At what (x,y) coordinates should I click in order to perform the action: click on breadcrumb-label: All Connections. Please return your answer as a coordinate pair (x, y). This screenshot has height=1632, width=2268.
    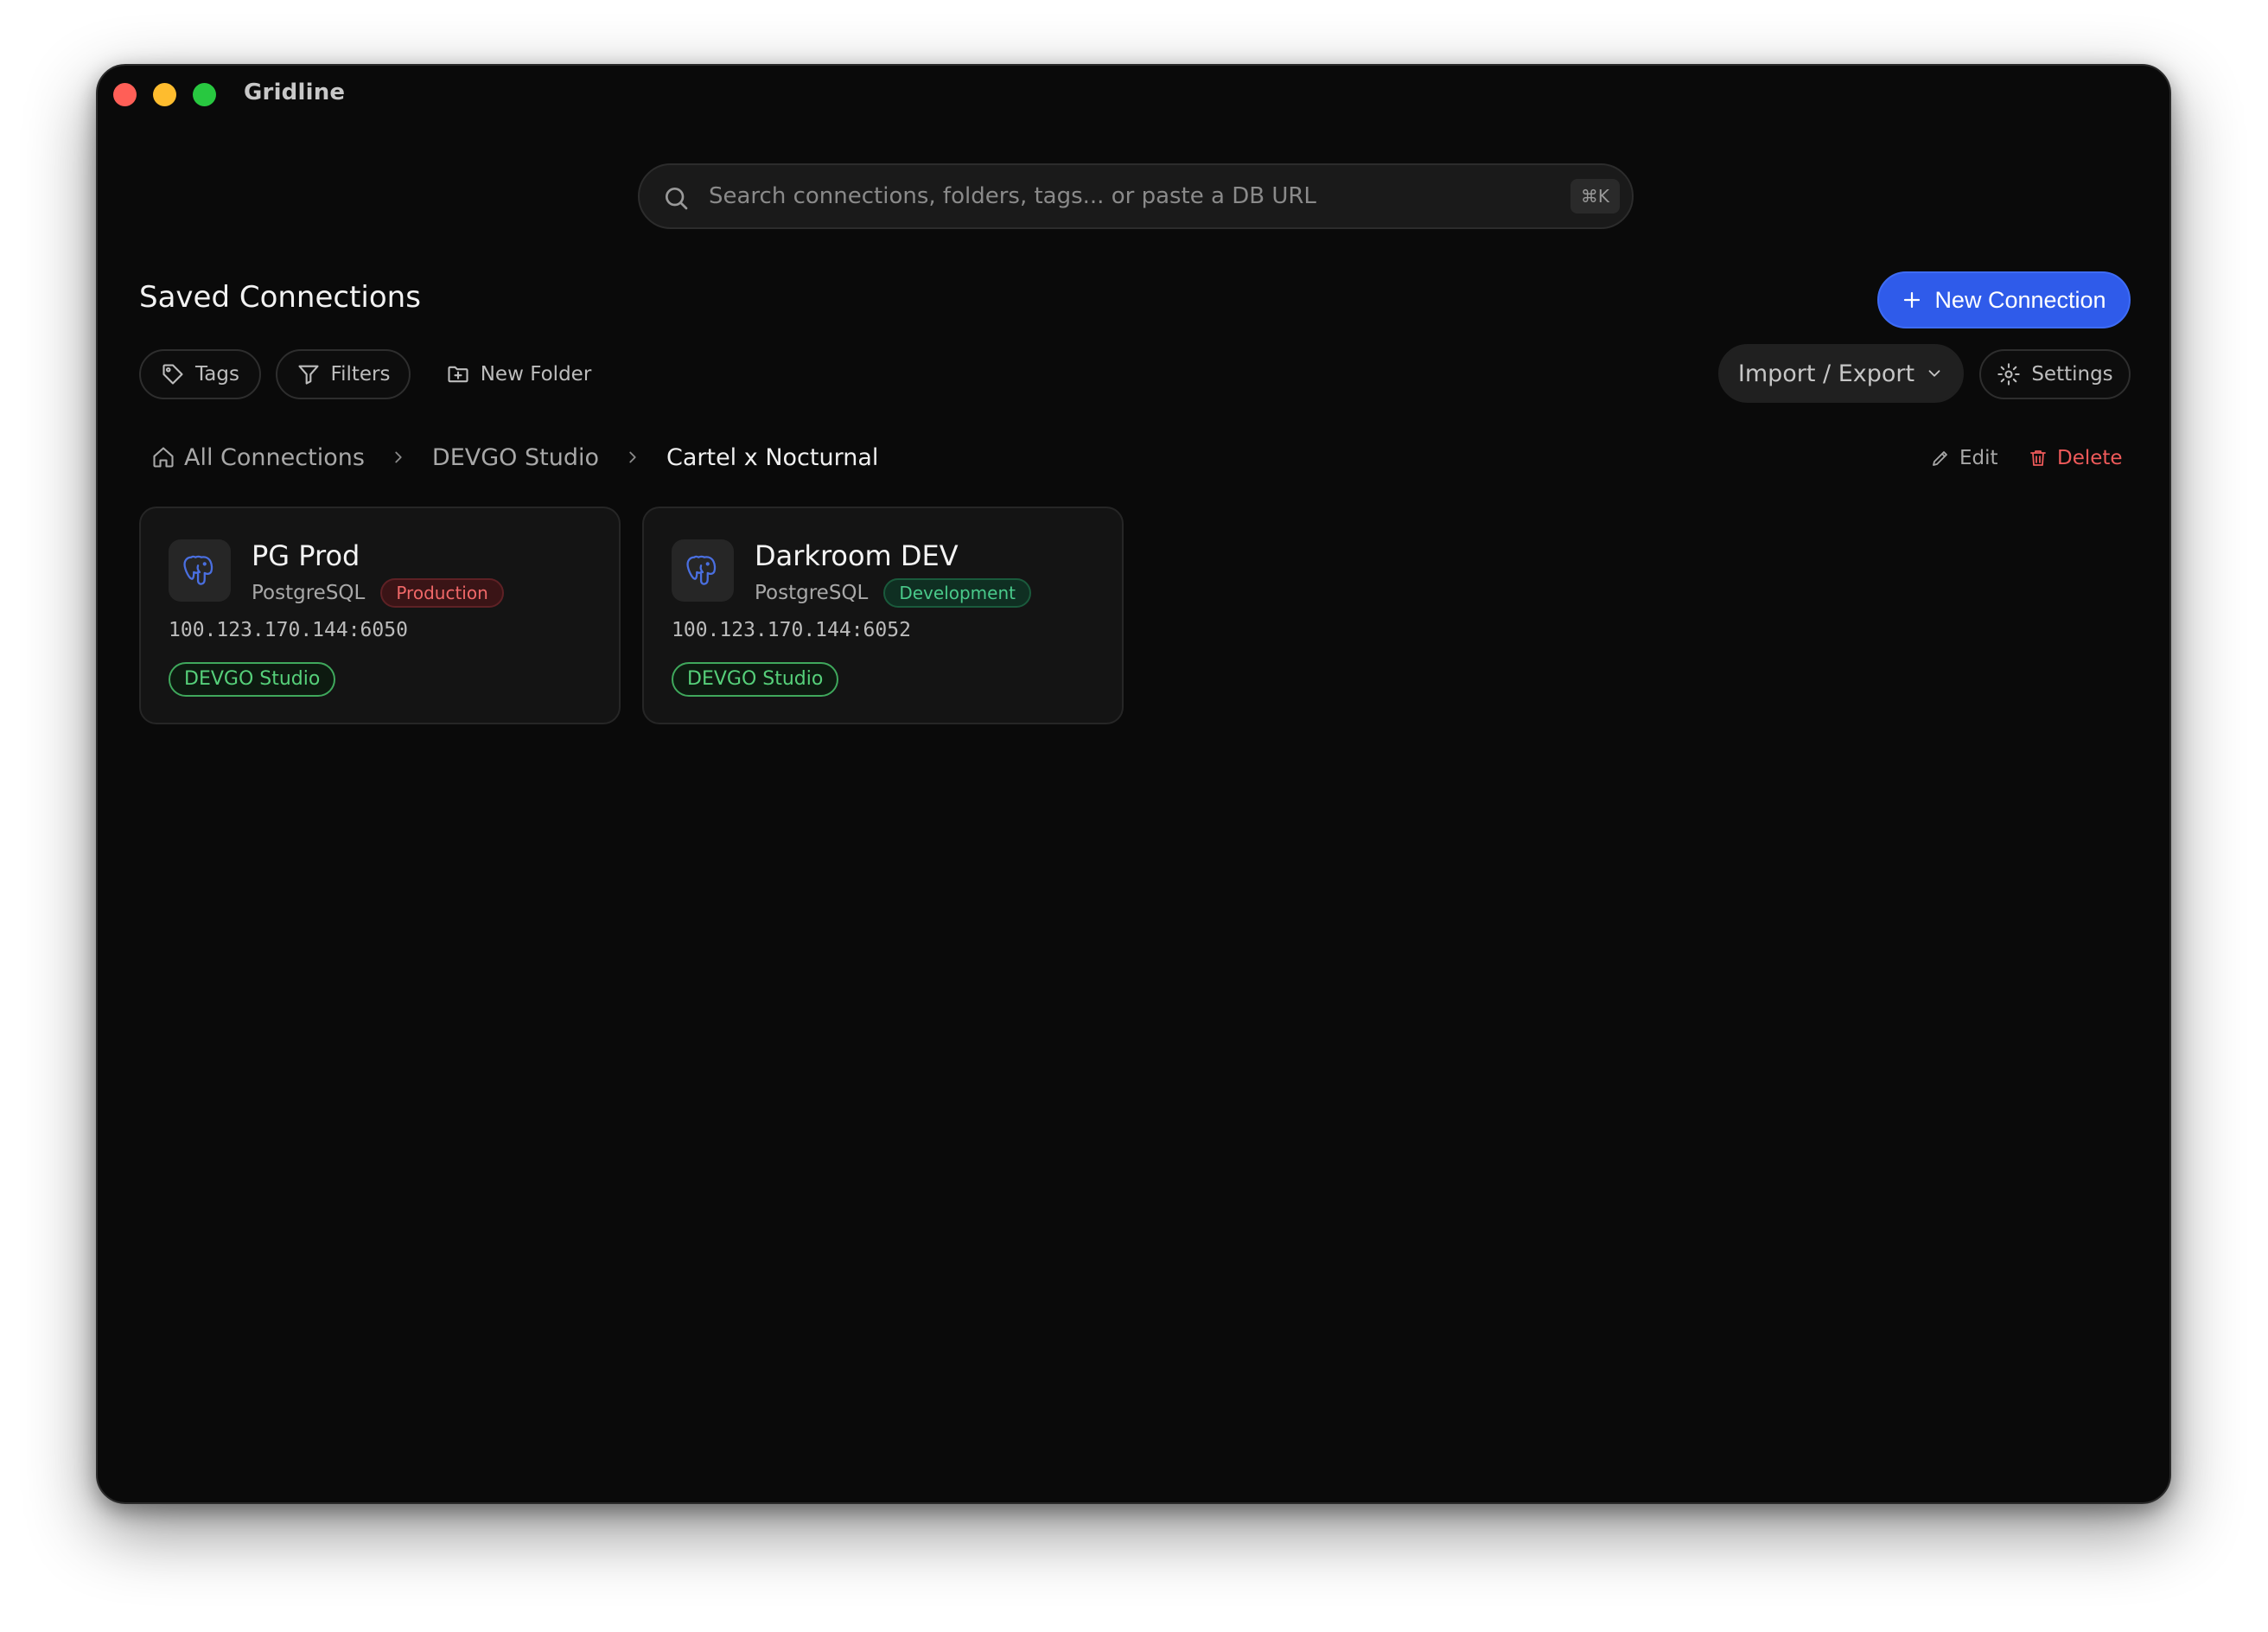
    Looking at the image, I should click on (274, 457).